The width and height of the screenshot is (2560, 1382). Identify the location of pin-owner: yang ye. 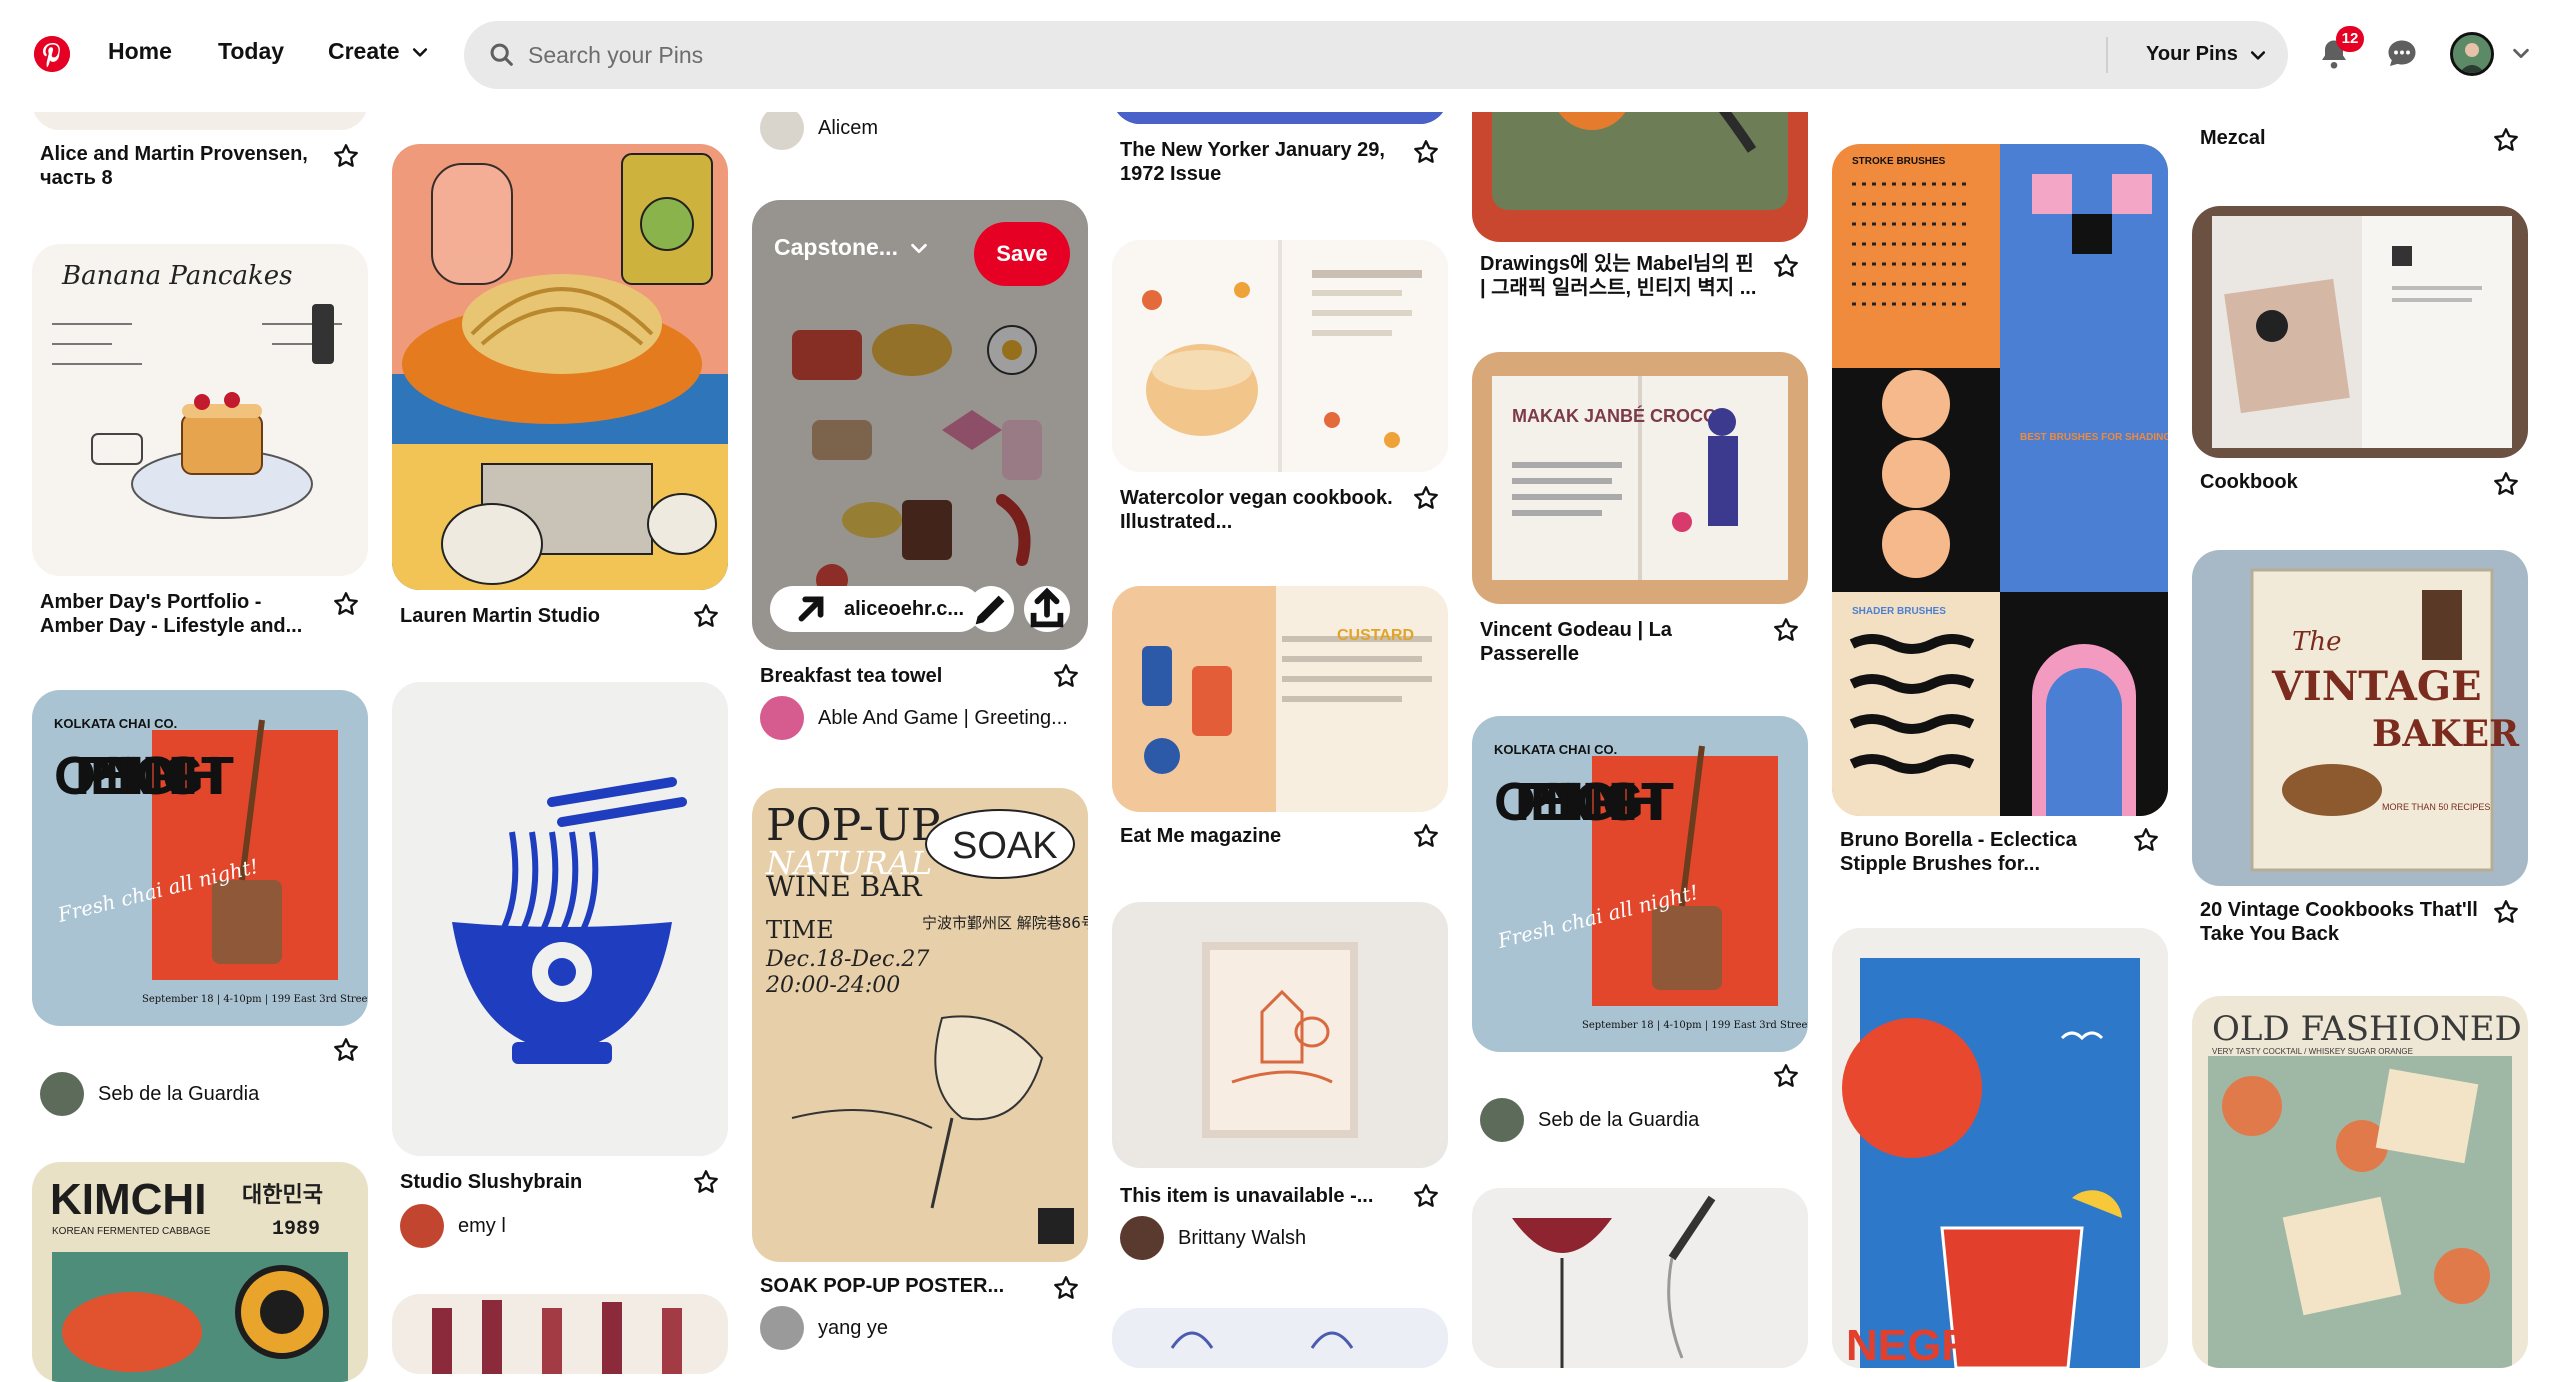
(824, 1328).